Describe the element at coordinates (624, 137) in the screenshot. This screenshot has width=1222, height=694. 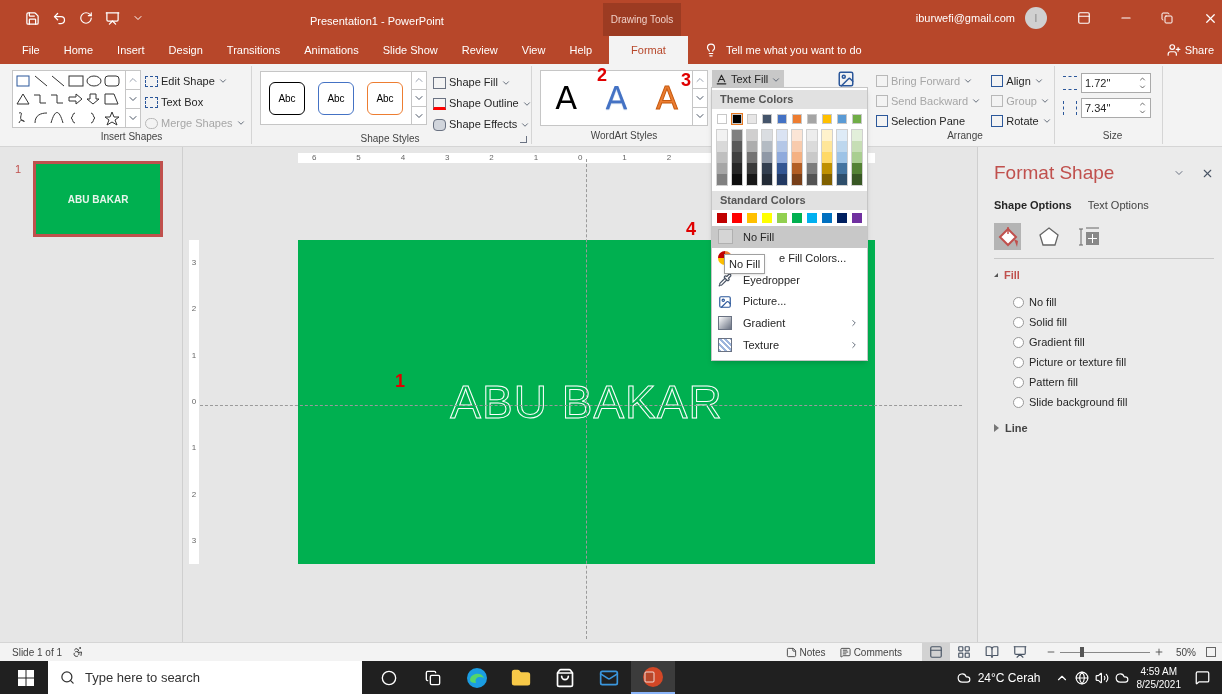
I see `group-label: WordArt Styles` at that location.